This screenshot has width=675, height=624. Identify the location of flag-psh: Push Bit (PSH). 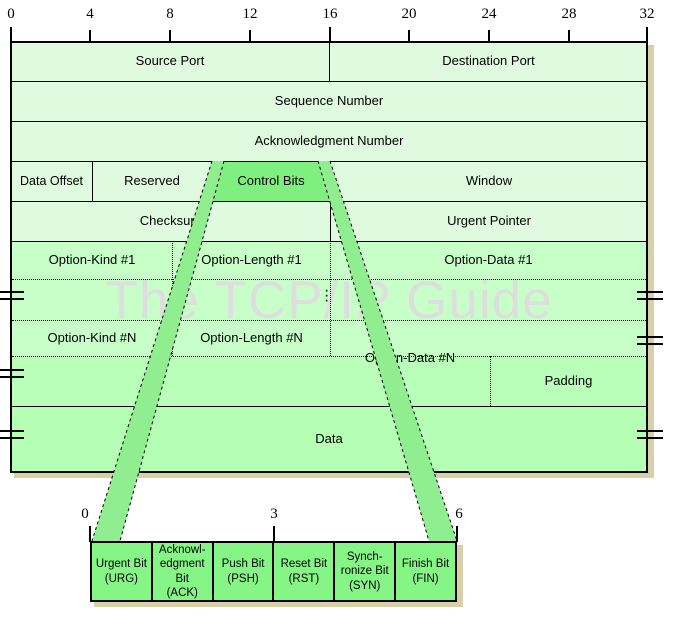
(244, 571).